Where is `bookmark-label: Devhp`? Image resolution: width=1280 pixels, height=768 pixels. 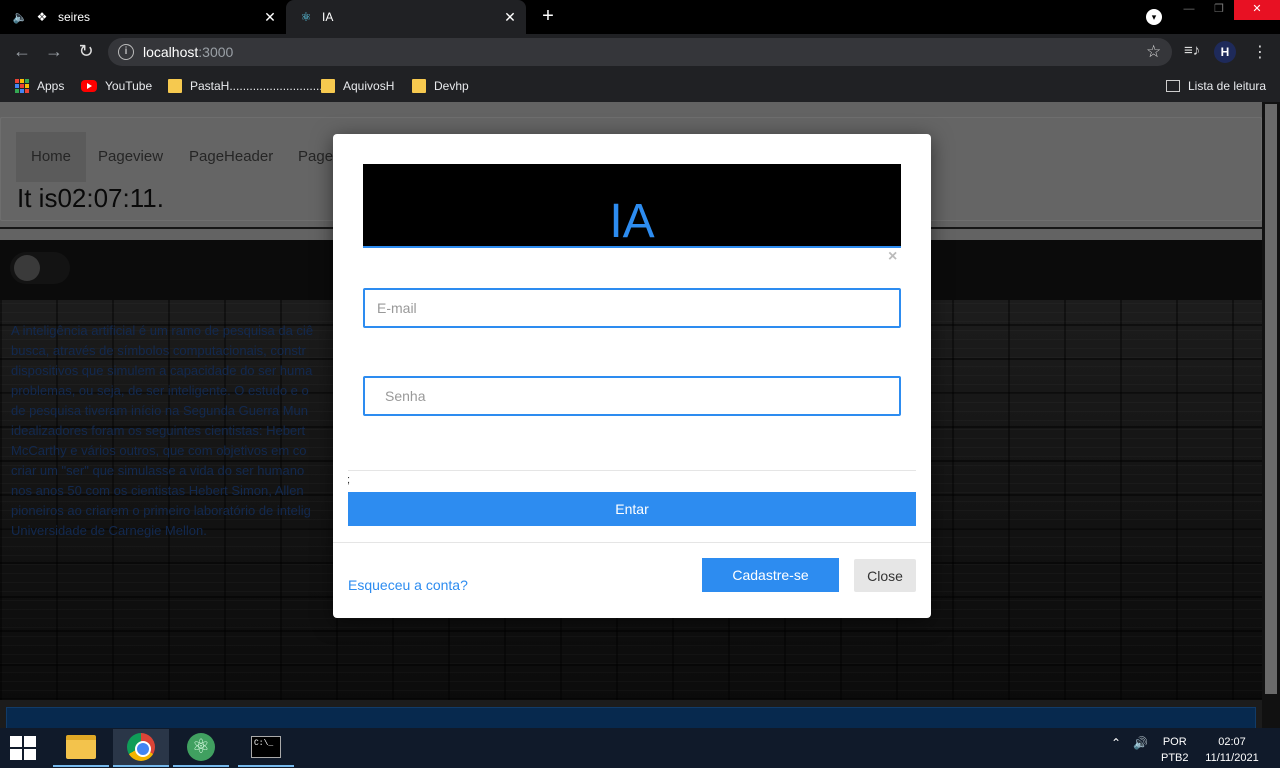
bookmark-label: Devhp is located at coordinates (451, 86).